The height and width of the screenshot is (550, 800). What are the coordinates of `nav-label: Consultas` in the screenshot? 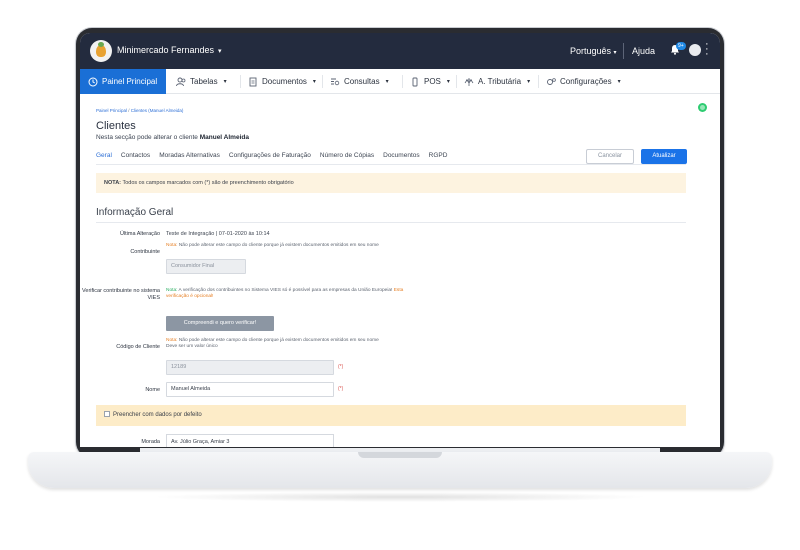 It's located at (362, 81).